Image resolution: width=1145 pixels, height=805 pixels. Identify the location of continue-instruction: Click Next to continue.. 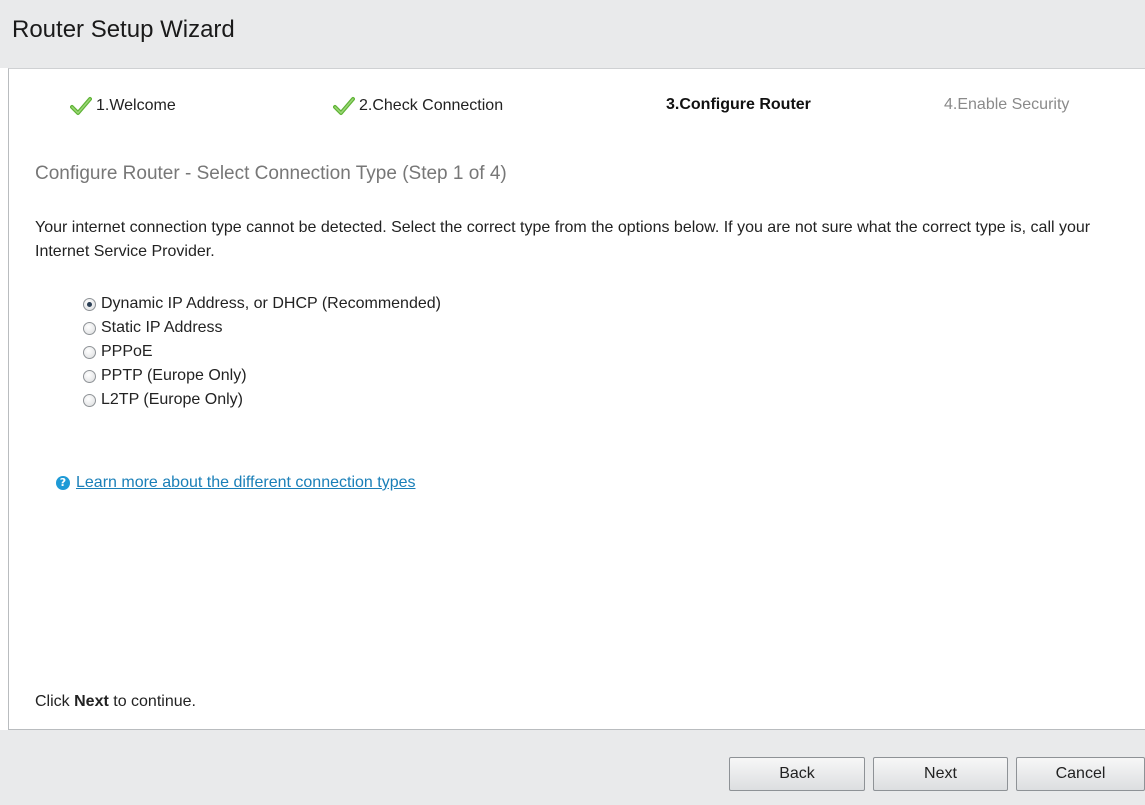
(115, 702).